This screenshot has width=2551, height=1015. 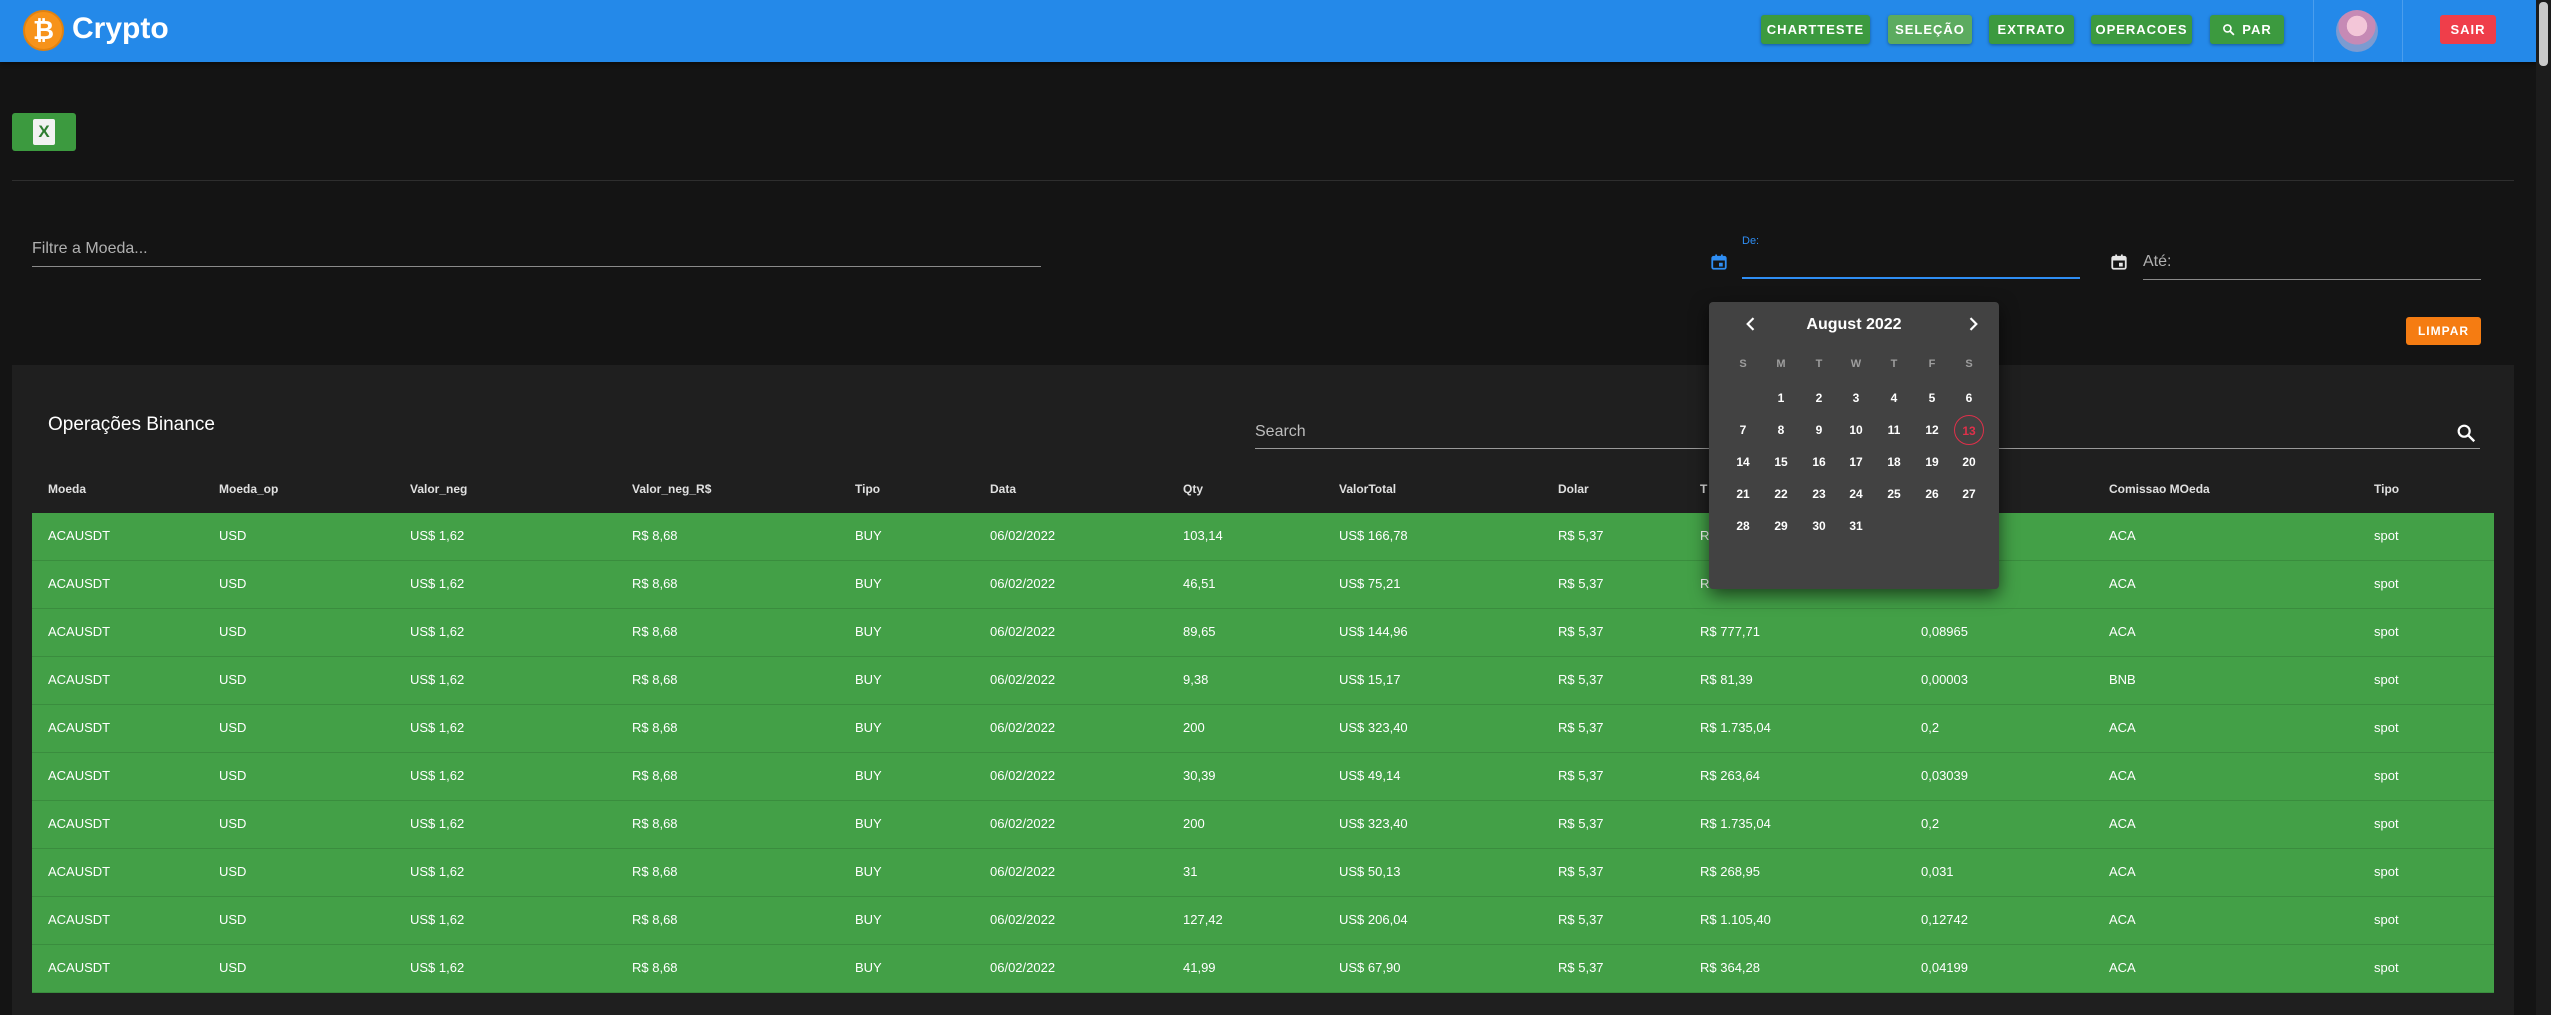 What do you see at coordinates (1894, 494) in the screenshot?
I see `calendar-day: 25` at bounding box center [1894, 494].